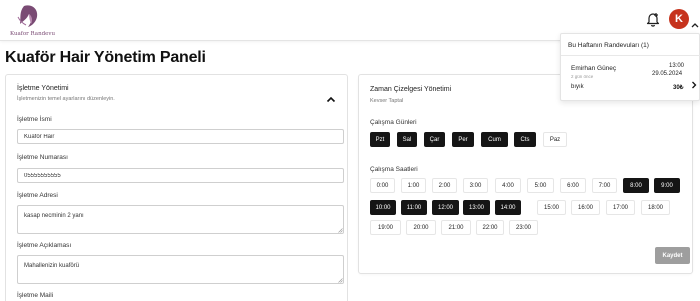 The image size is (700, 301). I want to click on page-title: Kuaför Hair Yönetim Paneli, so click(105, 57).